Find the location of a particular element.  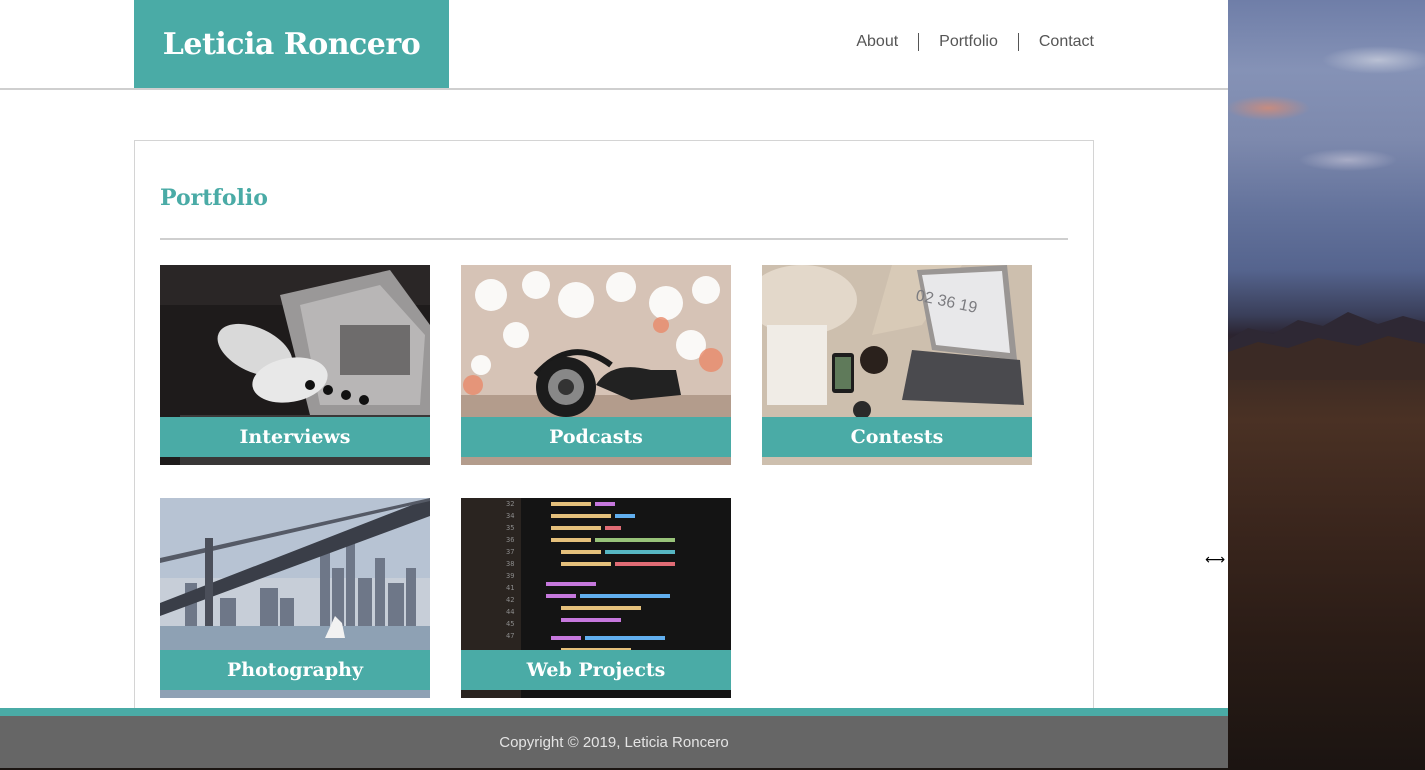

card-label: Web Projects is located at coordinates (596, 670).